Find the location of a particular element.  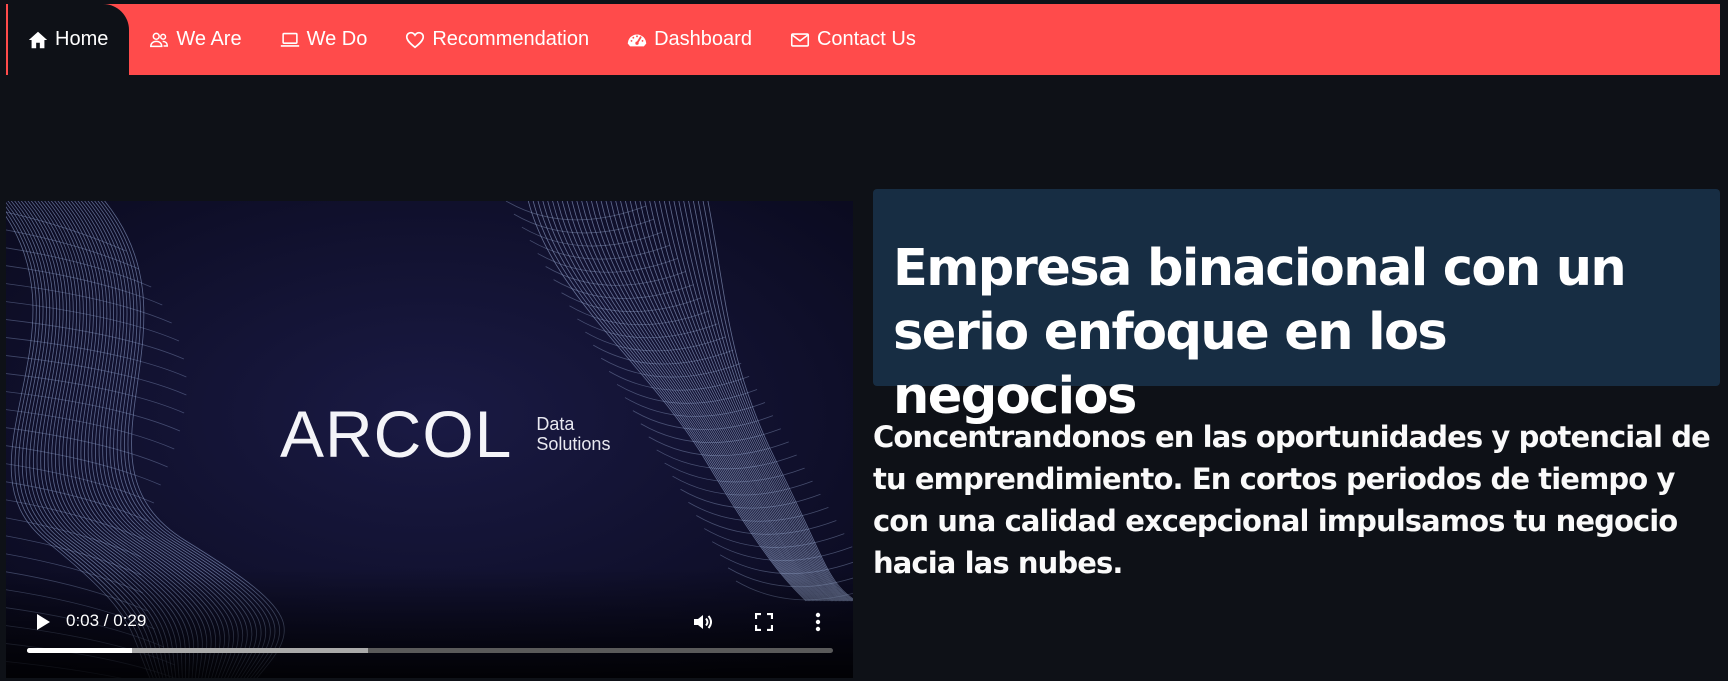

time-display: 0:03 / 0:29 is located at coordinates (106, 620).